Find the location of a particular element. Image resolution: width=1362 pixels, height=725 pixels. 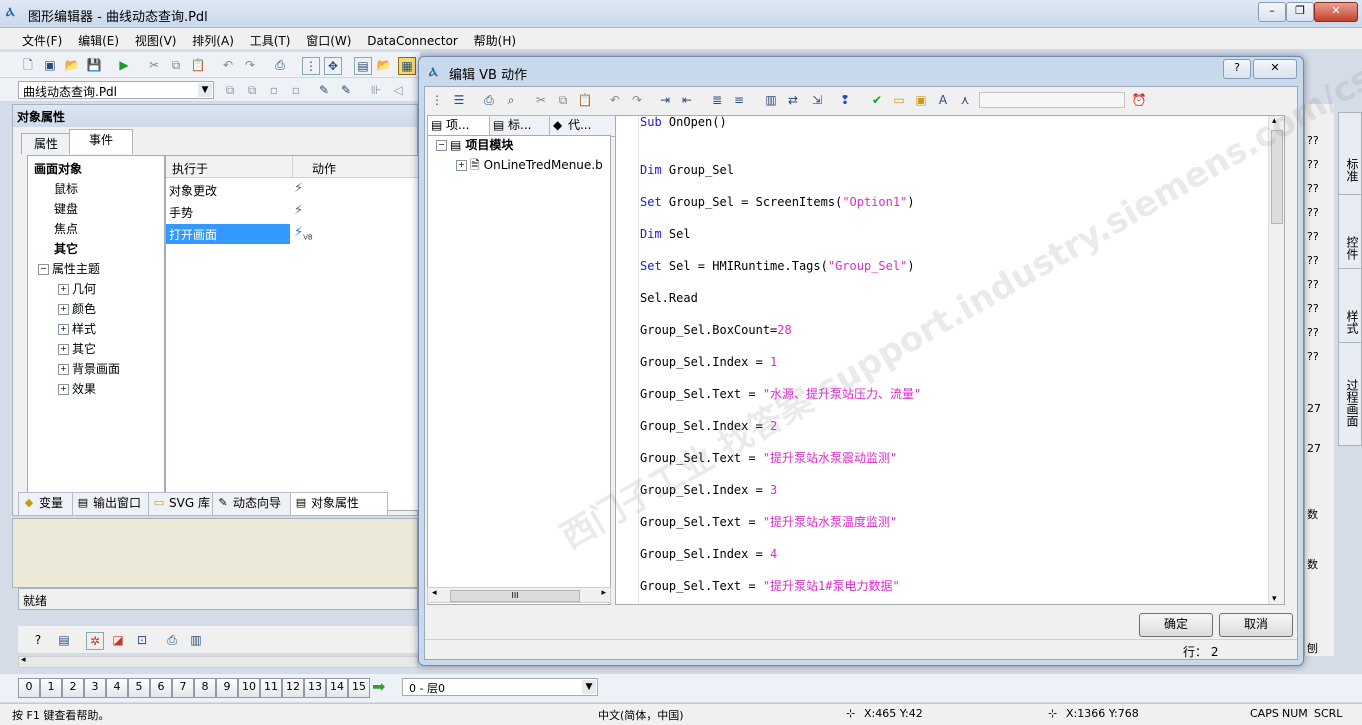

code-line: Group_Sel.Text = "提升泵站1#泵电力数据" is located at coordinates (770, 586).